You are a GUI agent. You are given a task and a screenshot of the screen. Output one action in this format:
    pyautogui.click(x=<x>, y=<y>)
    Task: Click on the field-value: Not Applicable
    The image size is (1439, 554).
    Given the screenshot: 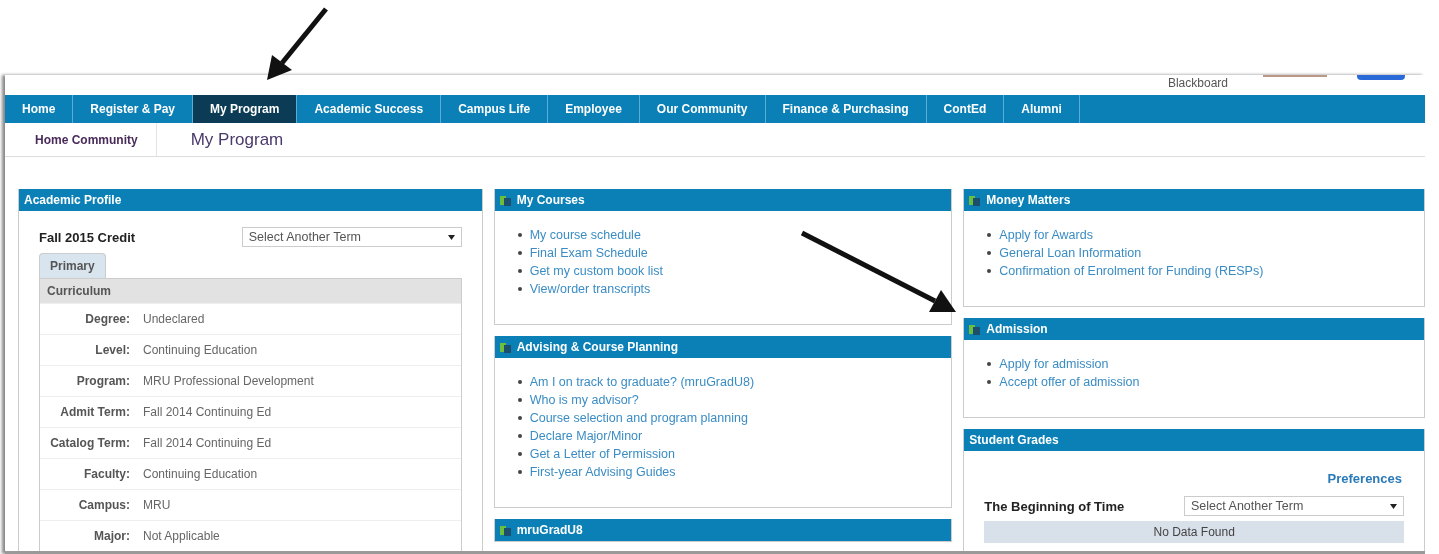 What is the action you would take?
    pyautogui.click(x=181, y=536)
    